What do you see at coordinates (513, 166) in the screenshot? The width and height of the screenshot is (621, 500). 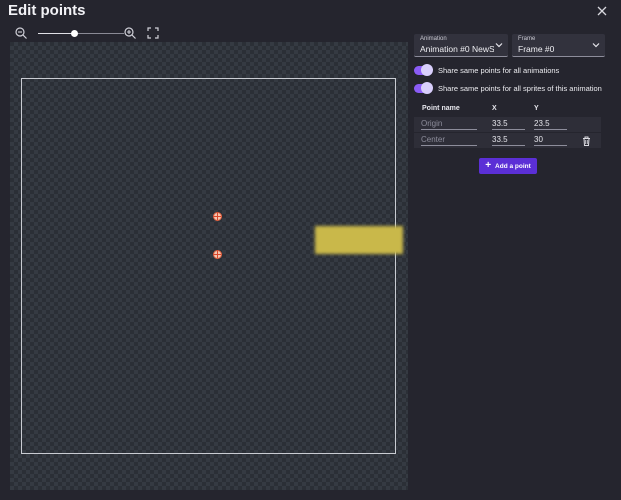 I see `add-point-label: Add a point` at bounding box center [513, 166].